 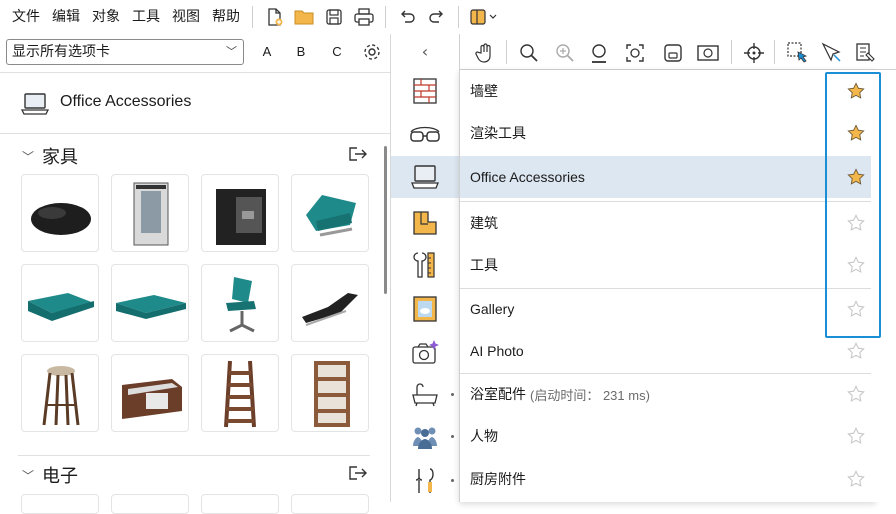 I want to click on render-glasses-icon, so click(x=425, y=133).